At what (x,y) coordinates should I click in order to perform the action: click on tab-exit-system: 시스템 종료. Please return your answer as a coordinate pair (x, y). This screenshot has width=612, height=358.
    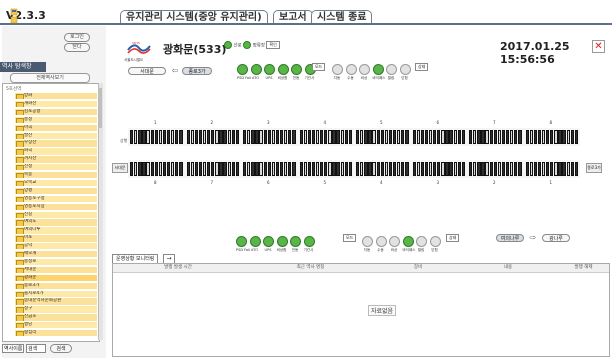
    Looking at the image, I should click on (342, 17).